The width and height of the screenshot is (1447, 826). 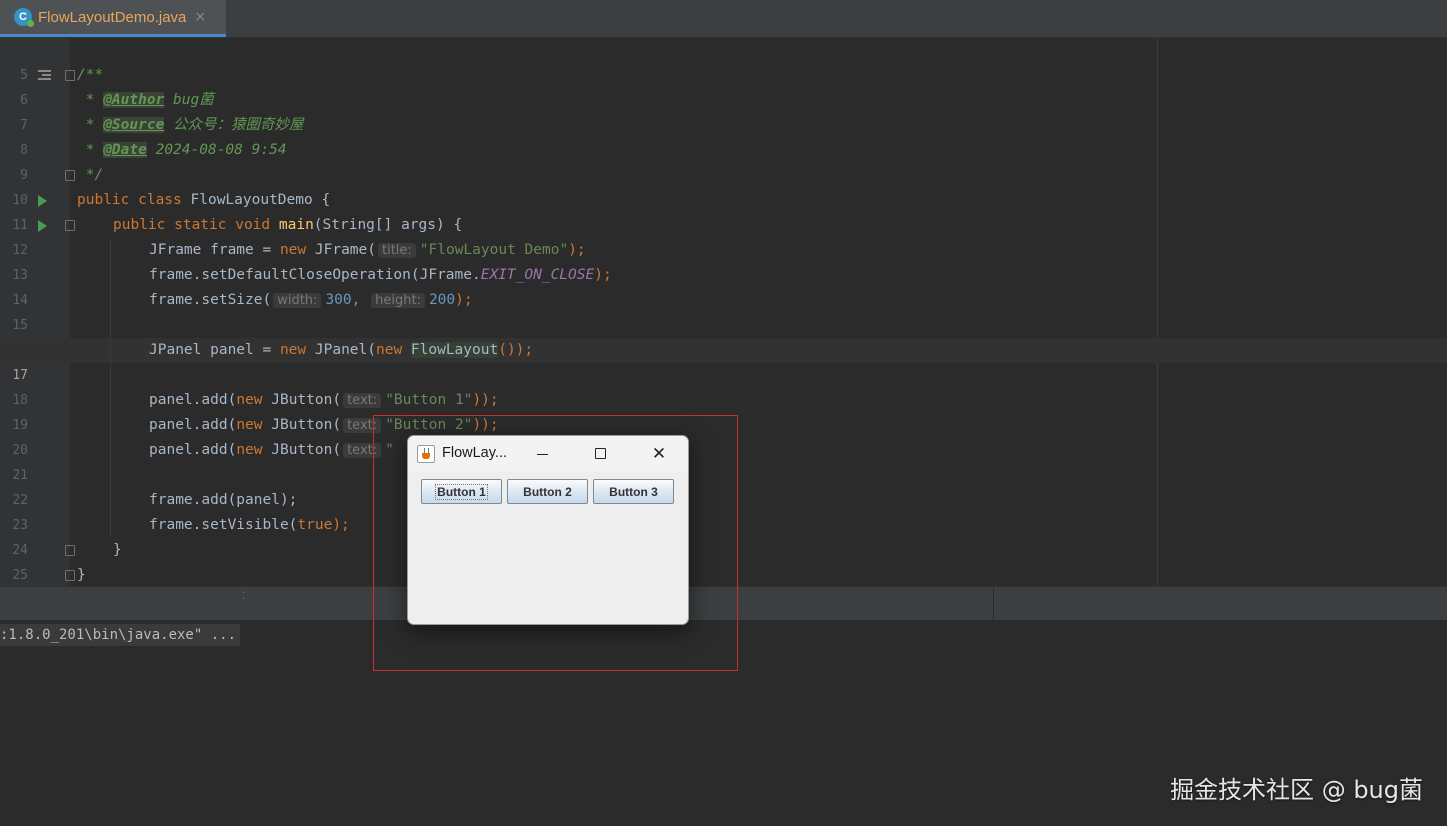 I want to click on code-text: frame.add(panel);, so click(x=223, y=500).